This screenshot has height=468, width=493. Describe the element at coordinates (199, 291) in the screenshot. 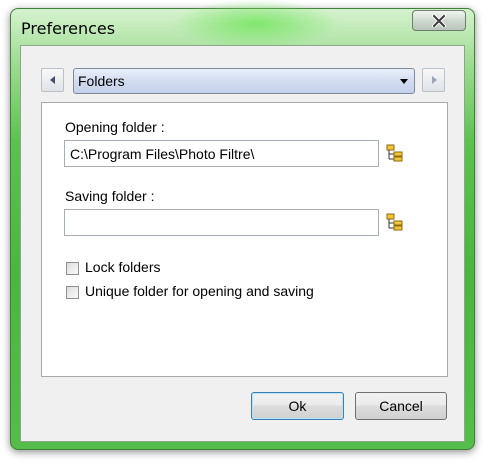

I see `unique-folder-label: Unique folder for opening and saving` at that location.